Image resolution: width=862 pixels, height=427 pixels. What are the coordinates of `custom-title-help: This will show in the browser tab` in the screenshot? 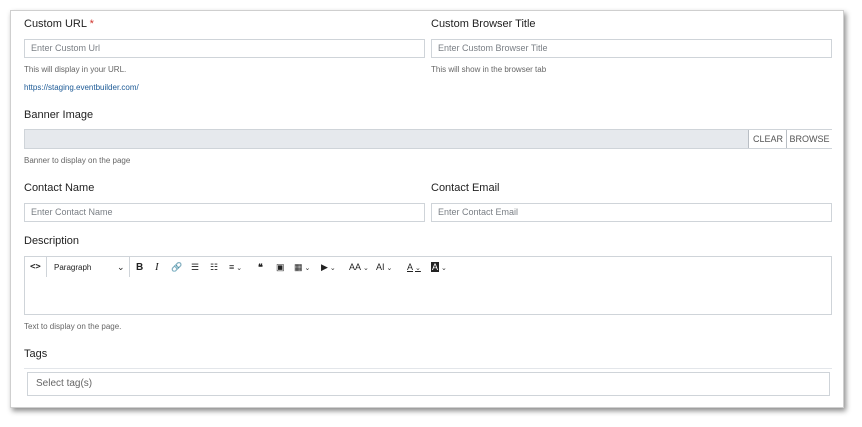 It's located at (489, 69).